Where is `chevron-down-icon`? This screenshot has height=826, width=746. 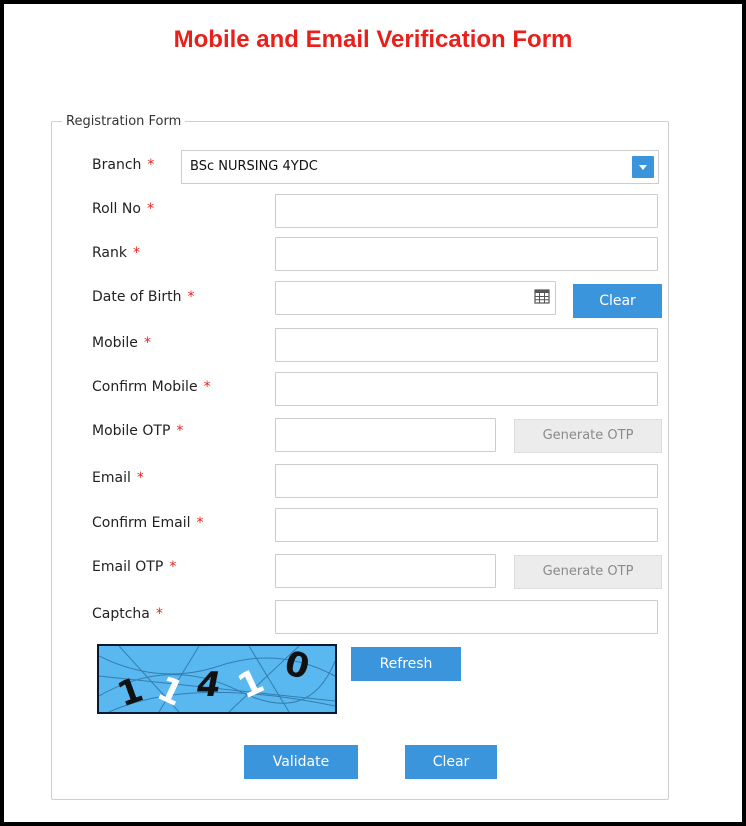
chevron-down-icon is located at coordinates (643, 167).